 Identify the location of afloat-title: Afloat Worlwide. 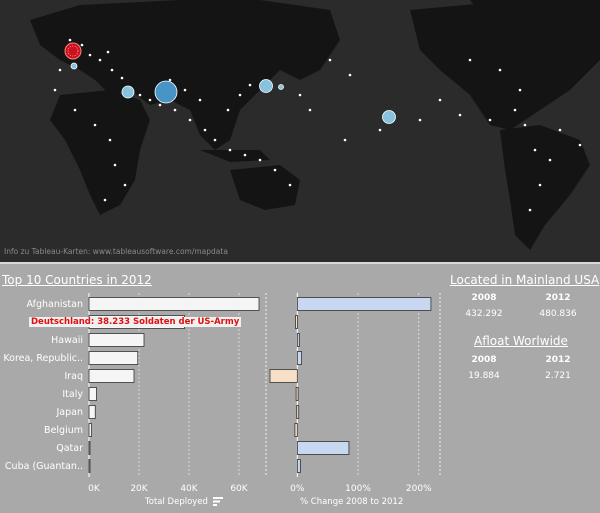
(521, 341).